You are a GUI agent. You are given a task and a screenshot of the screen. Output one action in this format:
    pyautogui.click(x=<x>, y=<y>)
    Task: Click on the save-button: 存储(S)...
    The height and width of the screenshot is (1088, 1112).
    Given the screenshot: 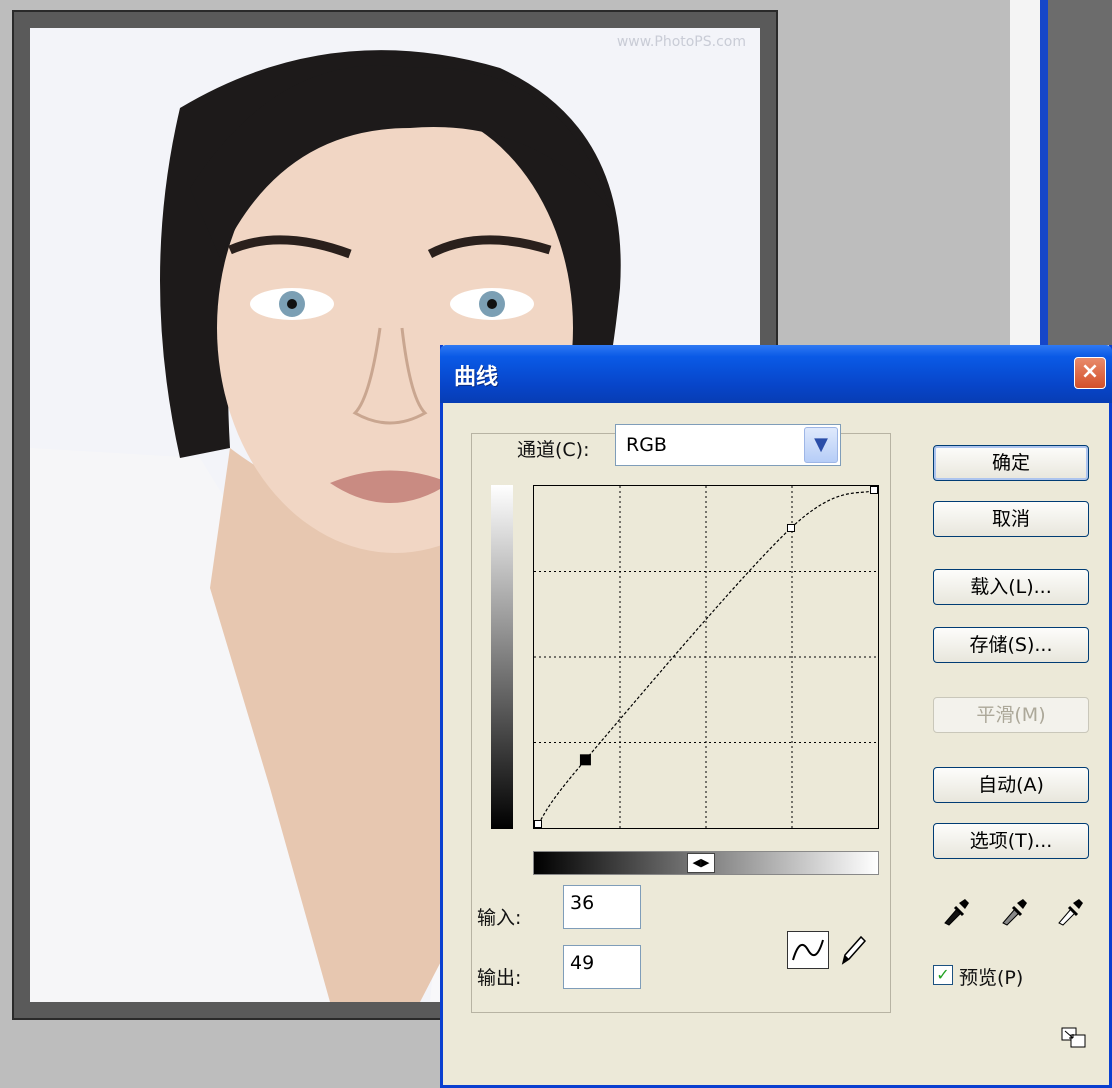 What is the action you would take?
    pyautogui.click(x=1011, y=645)
    